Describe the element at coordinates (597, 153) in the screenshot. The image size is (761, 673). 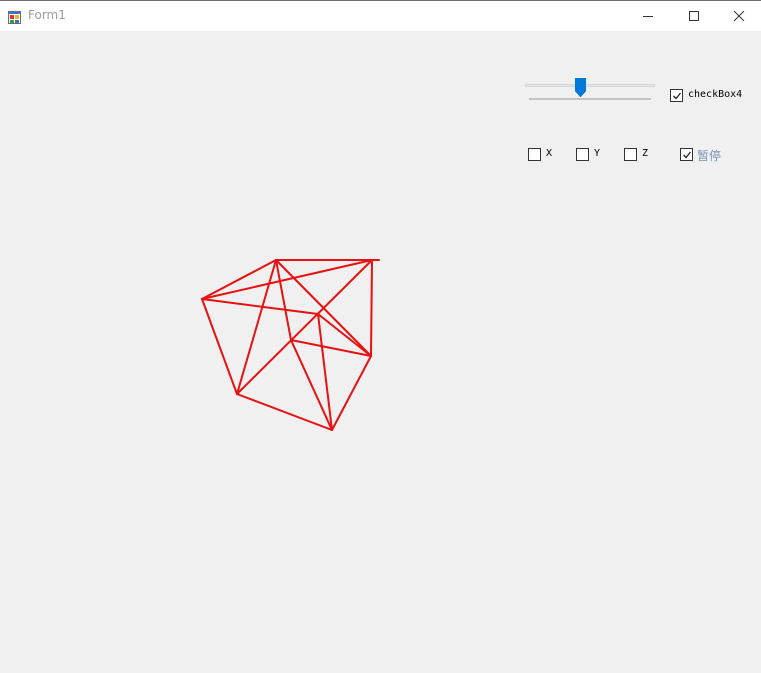
I see `checkbox-y-label: Y` at that location.